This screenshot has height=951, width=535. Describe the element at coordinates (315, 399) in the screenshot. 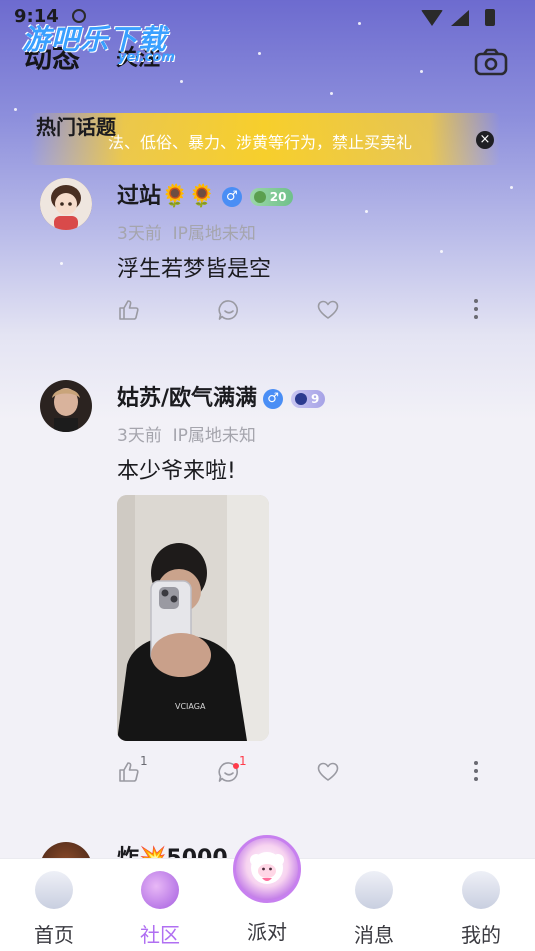

I see `level-value: 9` at that location.